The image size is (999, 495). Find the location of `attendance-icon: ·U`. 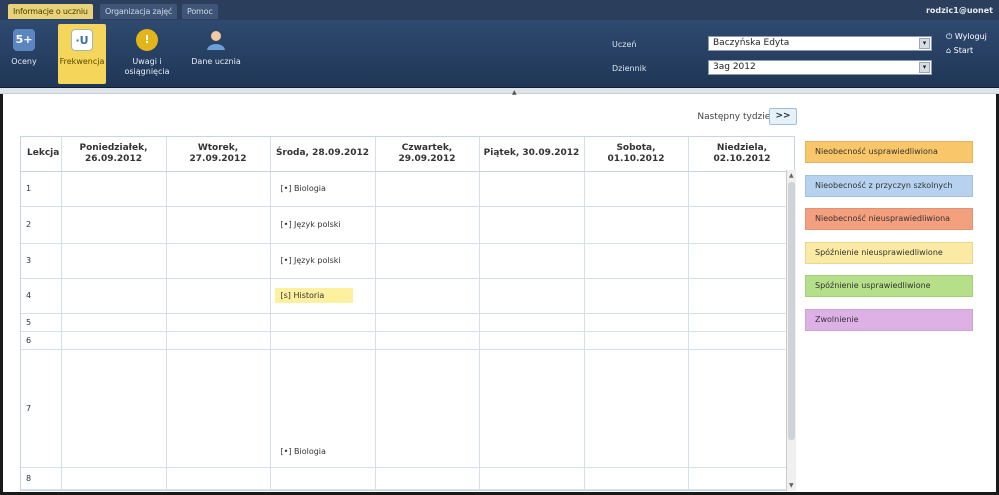

attendance-icon: ·U is located at coordinates (82, 40).